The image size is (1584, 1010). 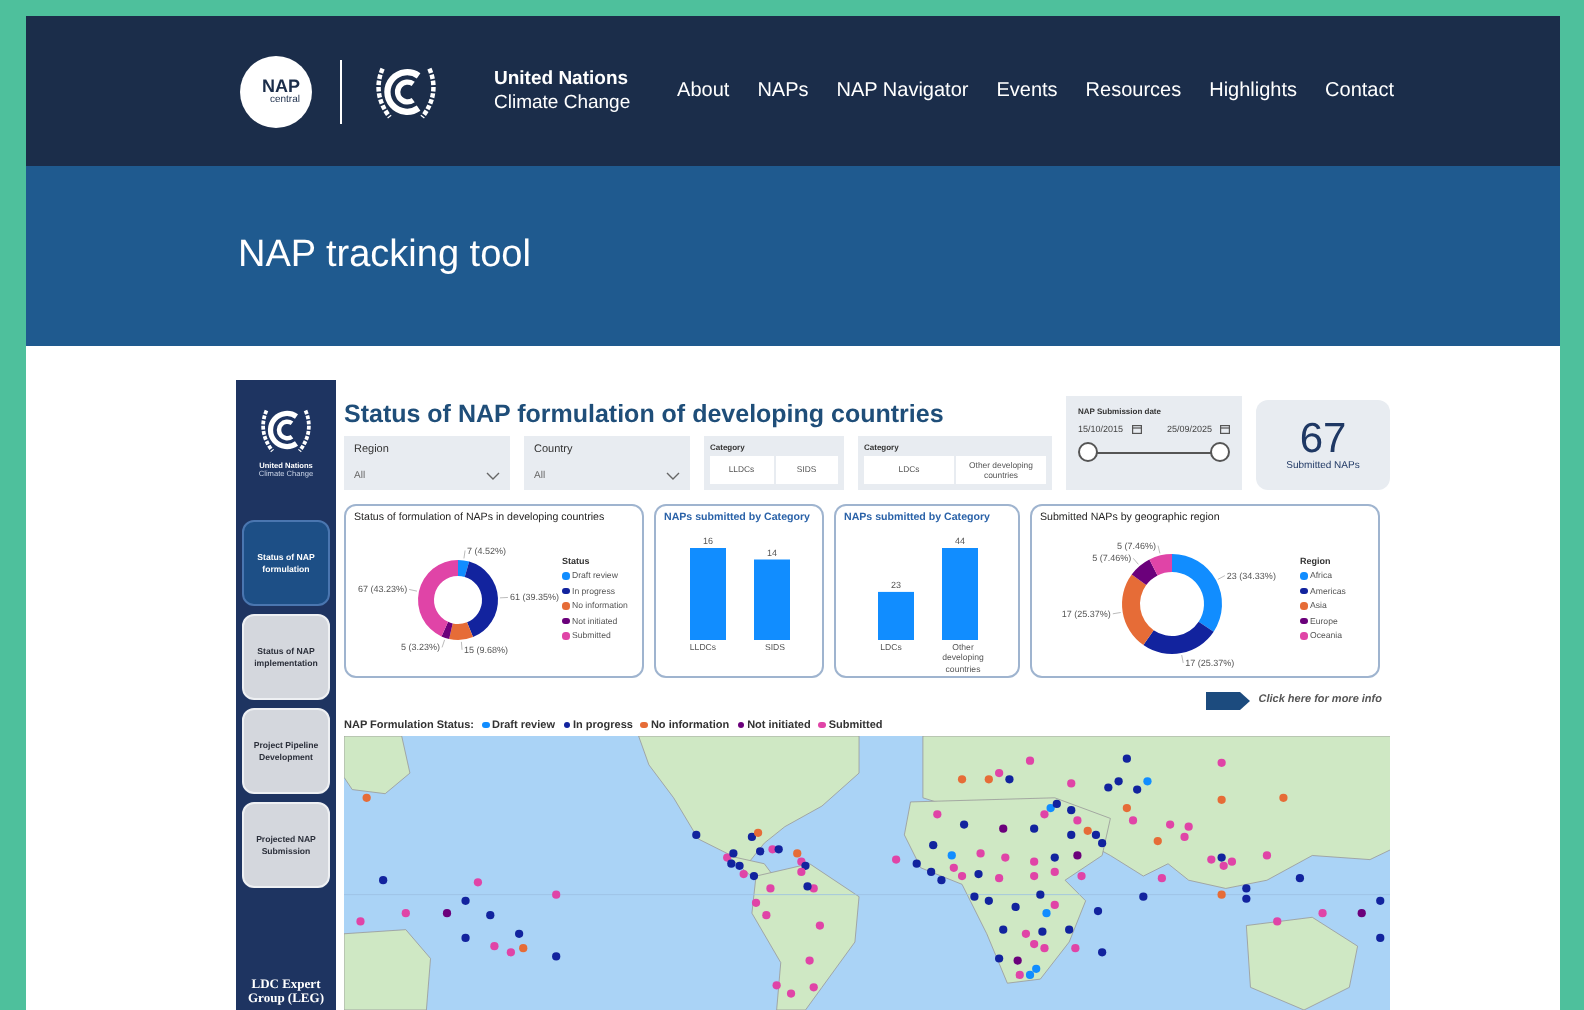 I want to click on nav-link: Resources, so click(x=1133, y=91).